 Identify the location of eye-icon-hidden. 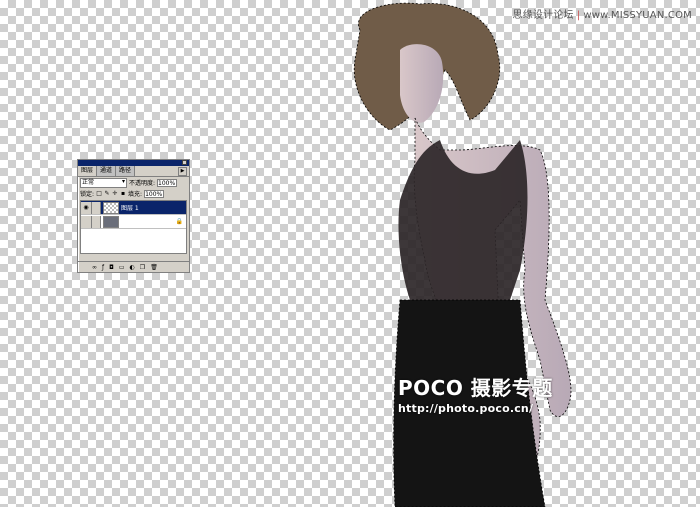
(86, 221).